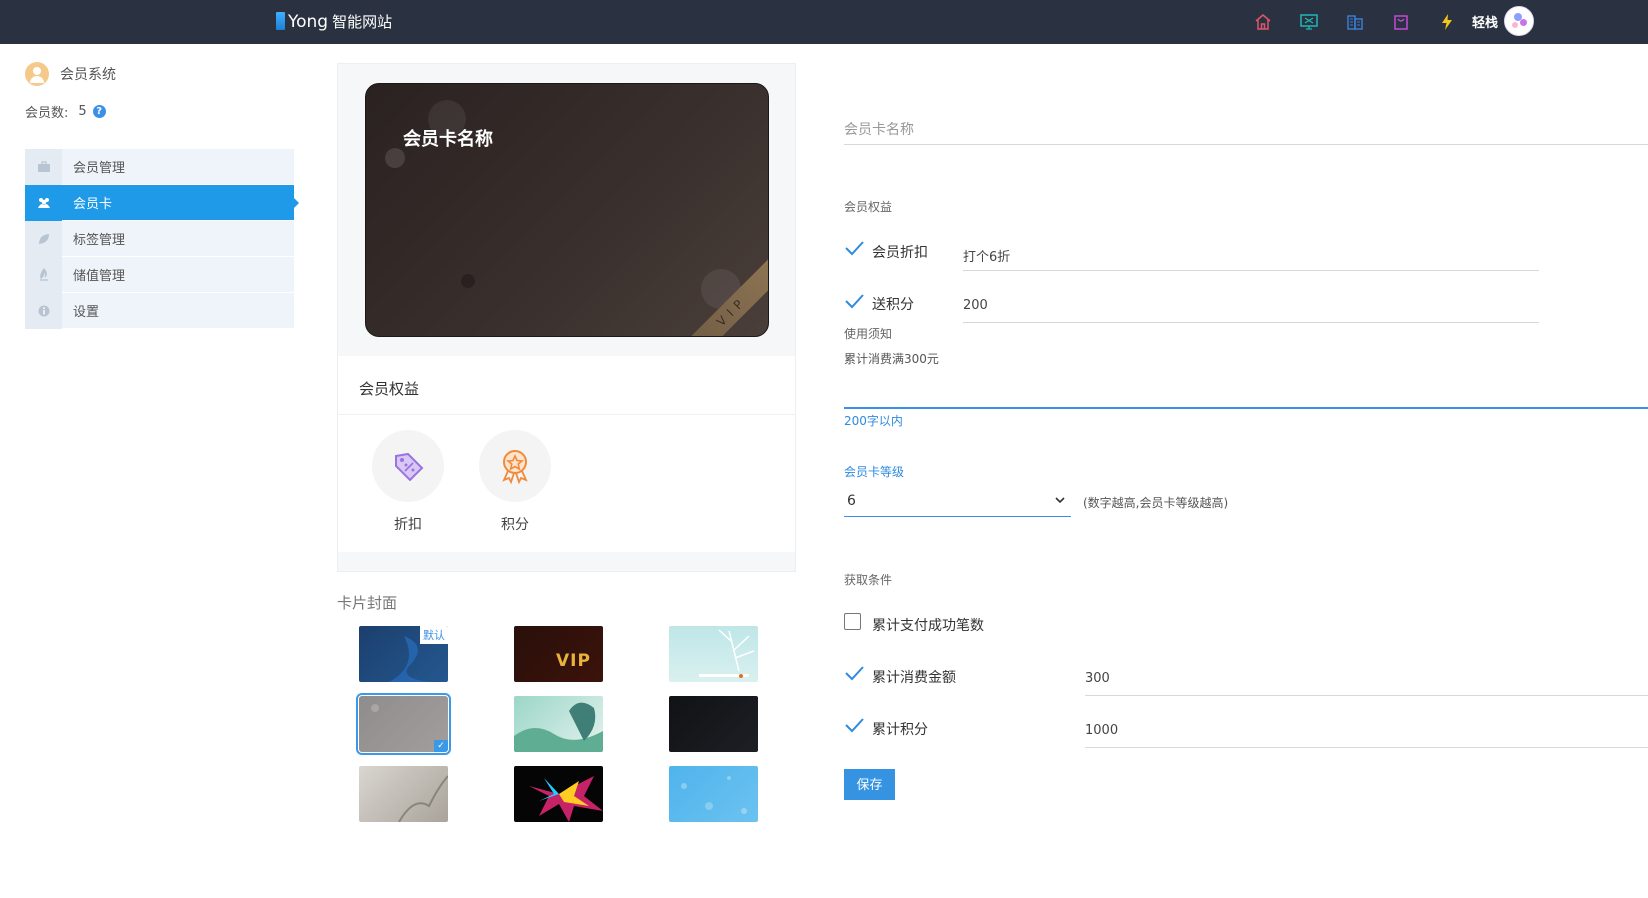 Image resolution: width=1648 pixels, height=898 pixels. What do you see at coordinates (1519, 21) in the screenshot?
I see `user-avatar` at bounding box center [1519, 21].